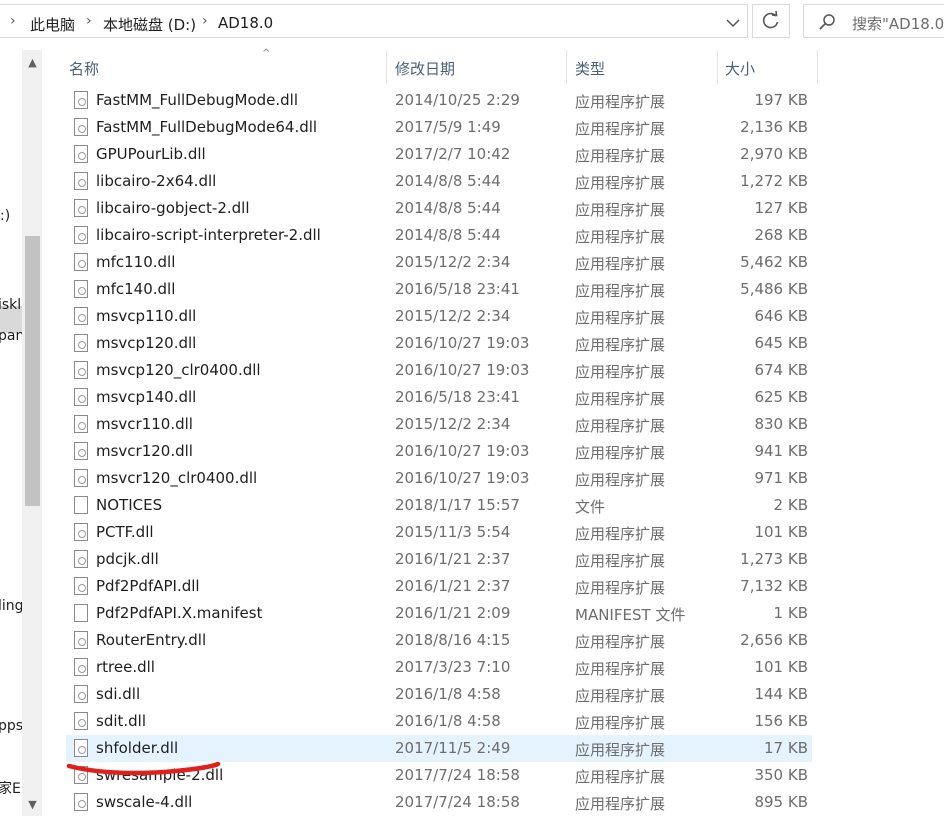 The image size is (944, 822). Describe the element at coordinates (781, 397) in the screenshot. I see `file-size: 625 KB` at that location.